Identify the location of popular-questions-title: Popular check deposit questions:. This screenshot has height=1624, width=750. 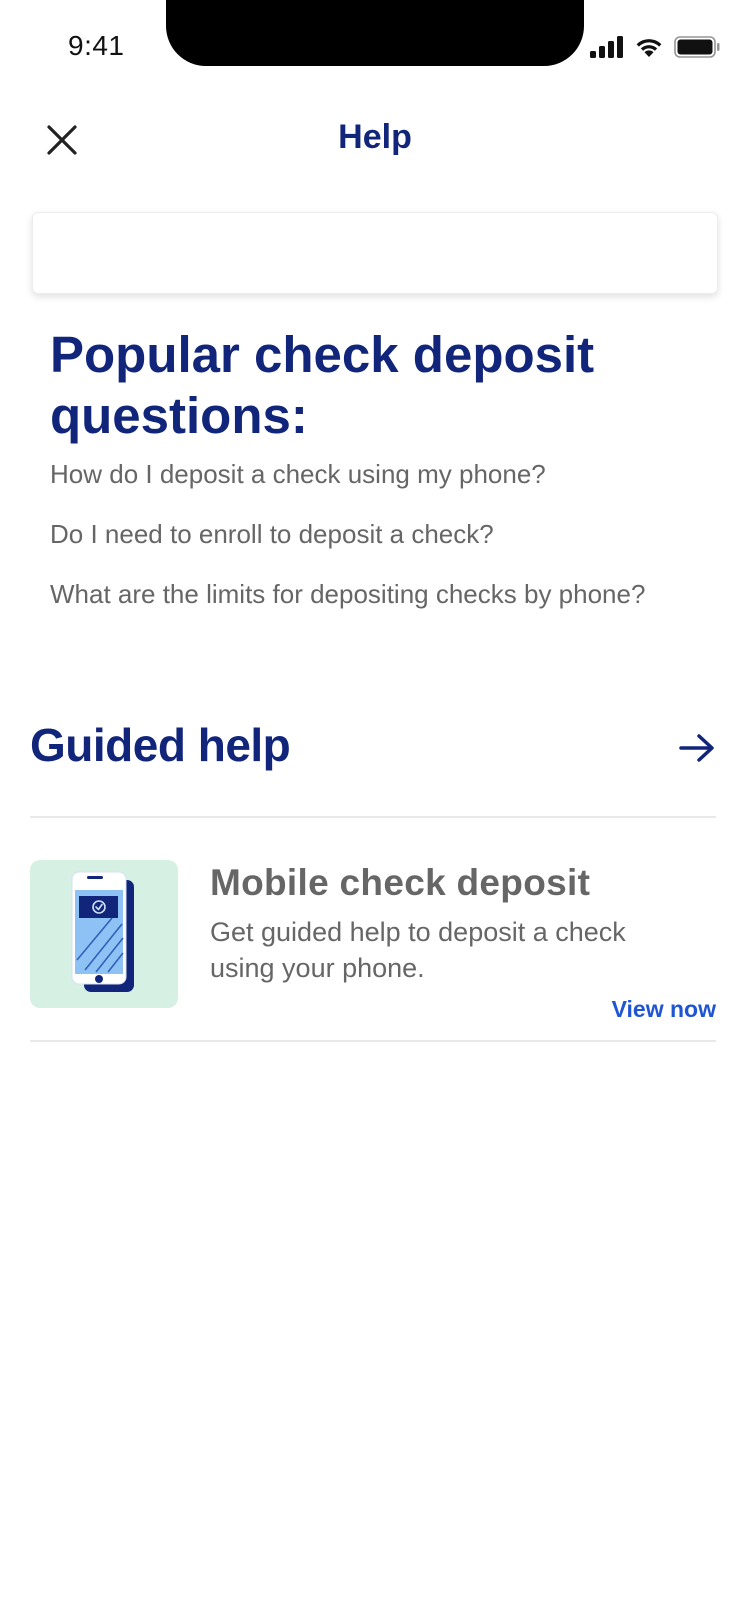
(322, 385).